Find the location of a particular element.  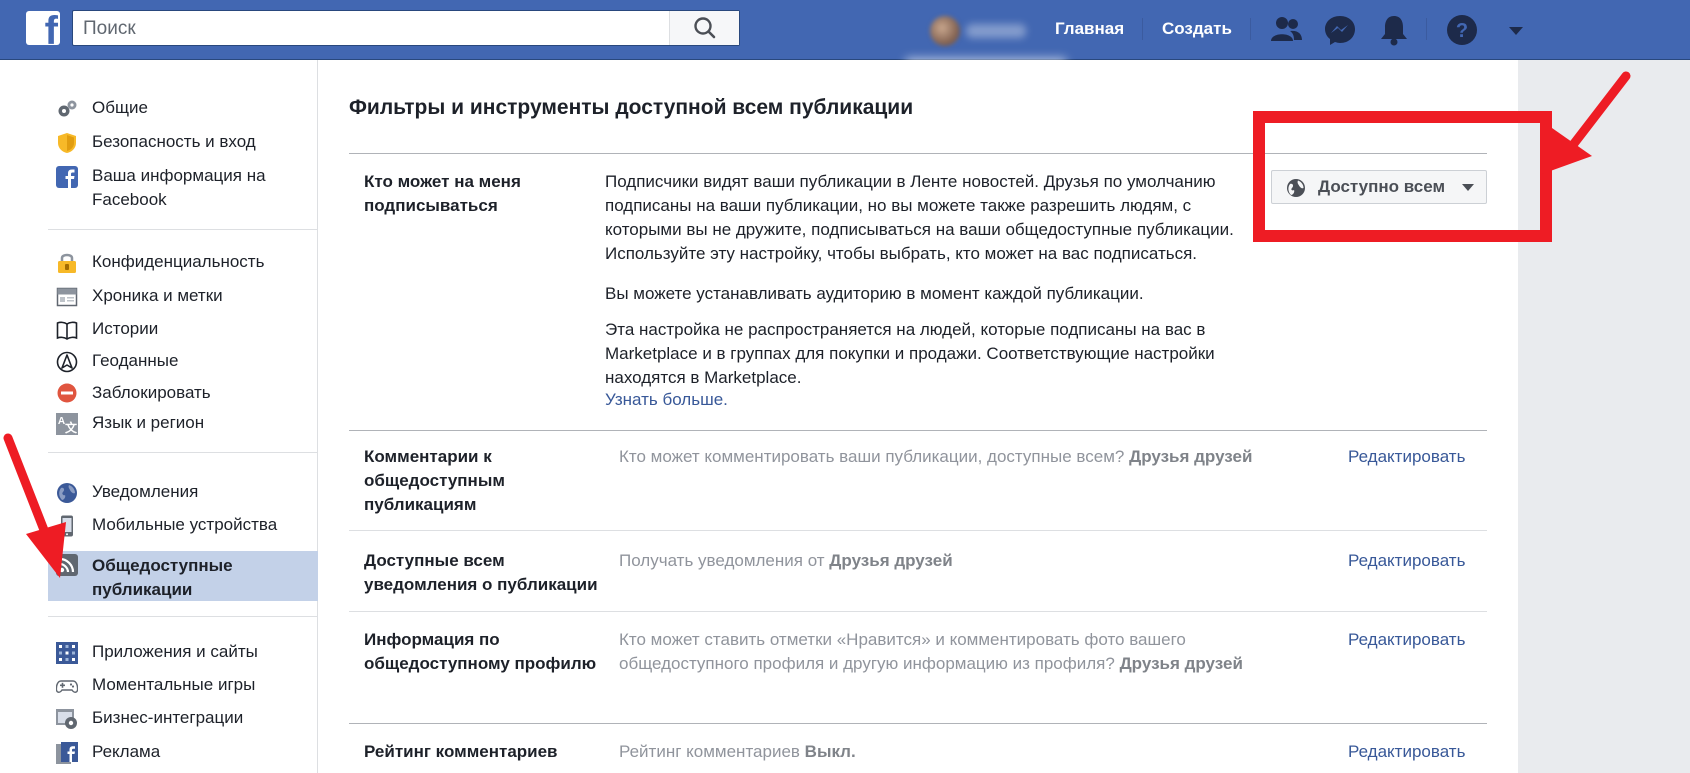

sidebar-item-public-posts: Общедоступные публикации is located at coordinates (183, 576).